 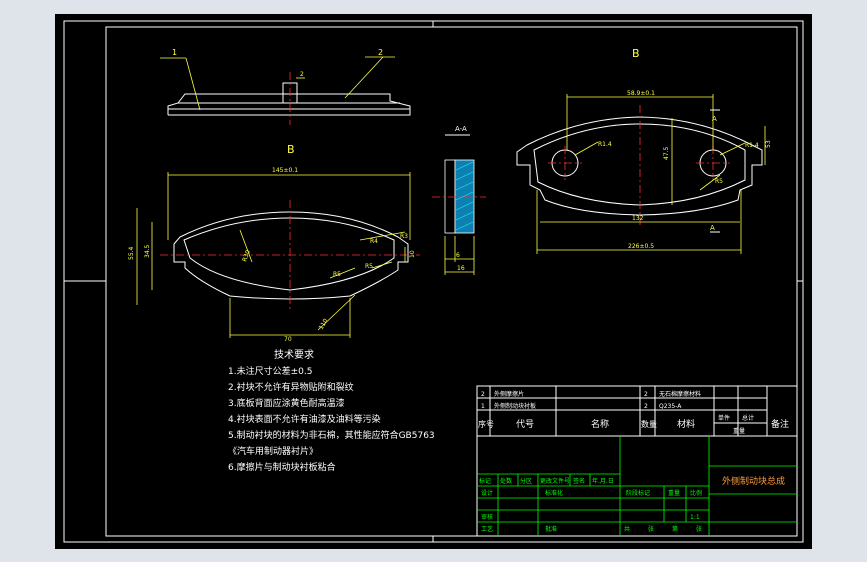 What do you see at coordinates (487, 517) in the screenshot?
I see `lbl-review: 审核` at bounding box center [487, 517].